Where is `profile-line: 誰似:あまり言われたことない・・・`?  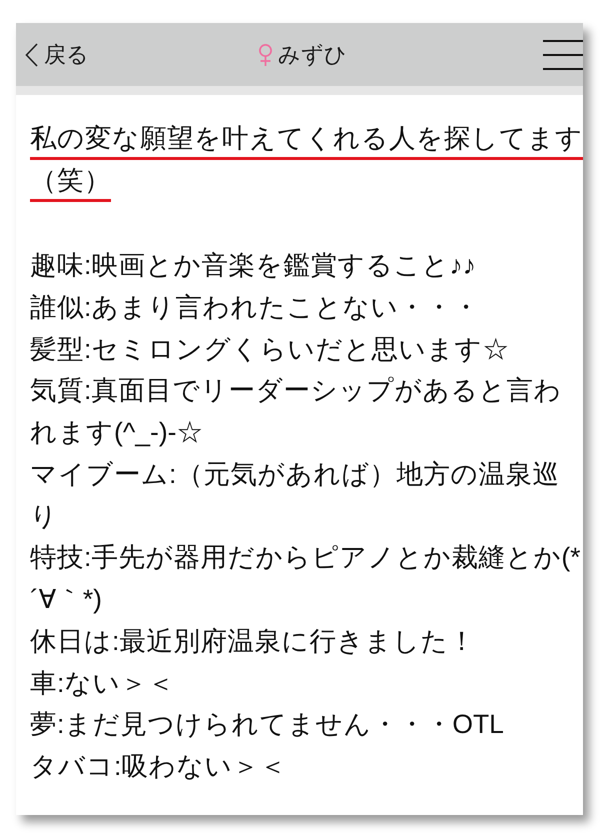
profile-line: 誰似:あまり言われたことない・・・ is located at coordinates (255, 307).